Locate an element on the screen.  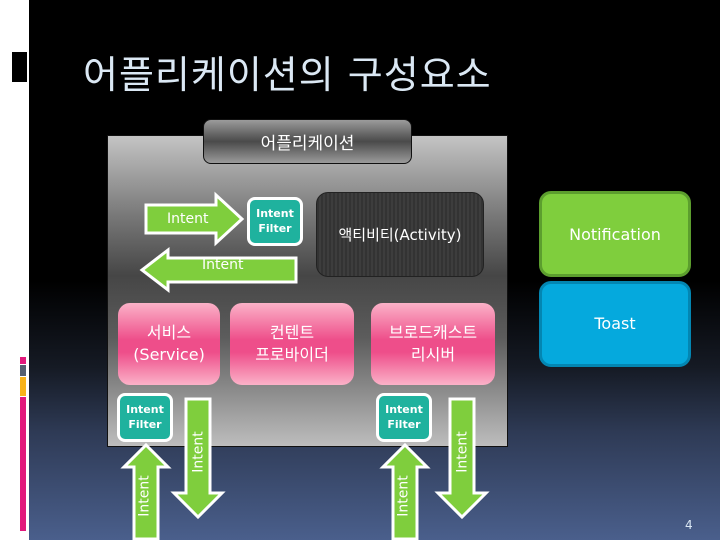
intent-filter-broadcast: Intent Filter is located at coordinates (404, 417).